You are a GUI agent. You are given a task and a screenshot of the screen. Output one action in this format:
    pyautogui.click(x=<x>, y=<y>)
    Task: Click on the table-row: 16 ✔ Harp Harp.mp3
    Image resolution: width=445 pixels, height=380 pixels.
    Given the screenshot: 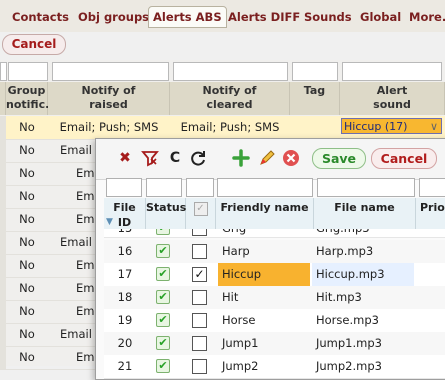 What is the action you would take?
    pyautogui.click(x=274, y=252)
    